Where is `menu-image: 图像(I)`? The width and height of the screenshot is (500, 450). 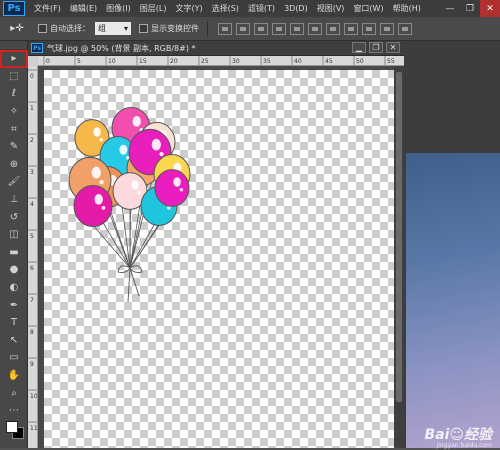
menu-image: 图像(I) is located at coordinates (118, 8).